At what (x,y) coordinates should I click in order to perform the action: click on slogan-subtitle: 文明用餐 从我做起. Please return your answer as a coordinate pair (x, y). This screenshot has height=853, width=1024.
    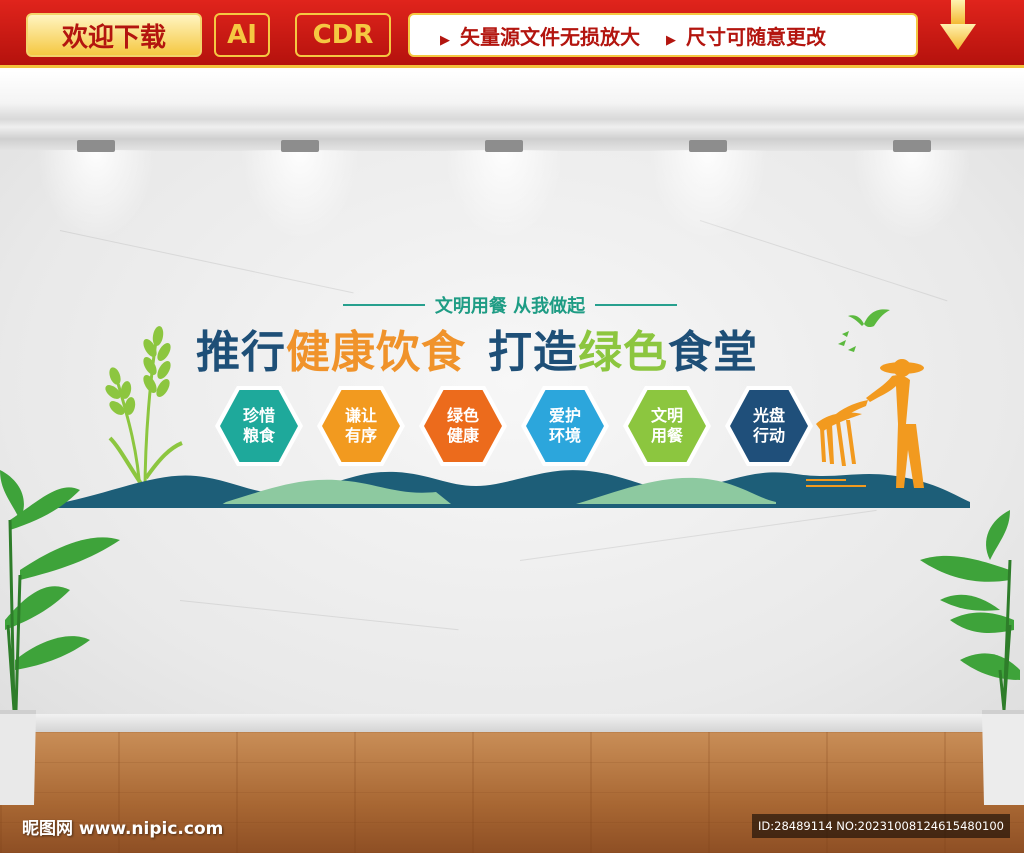
    Looking at the image, I should click on (510, 305).